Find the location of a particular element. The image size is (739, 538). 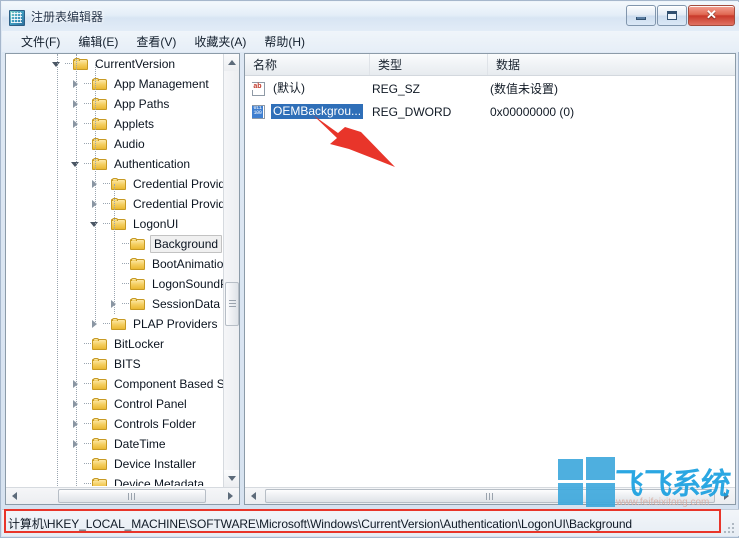

value-name: (默认) is located at coordinates (289, 88).